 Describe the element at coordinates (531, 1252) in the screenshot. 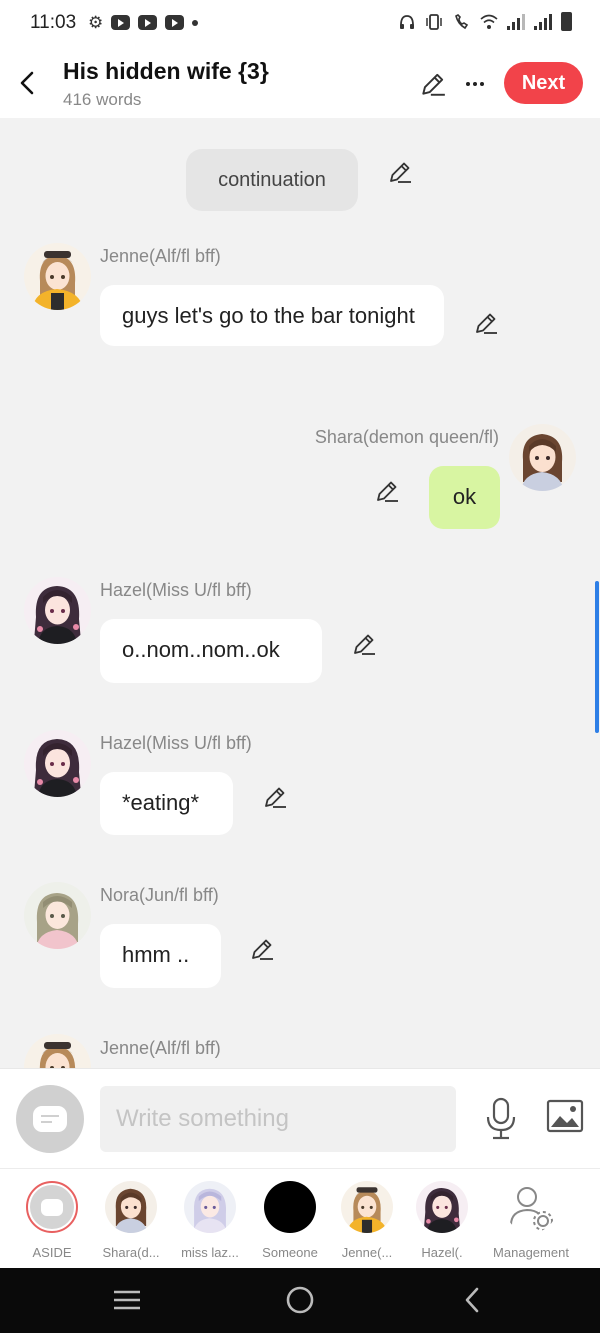

I see `character-label: Management` at that location.